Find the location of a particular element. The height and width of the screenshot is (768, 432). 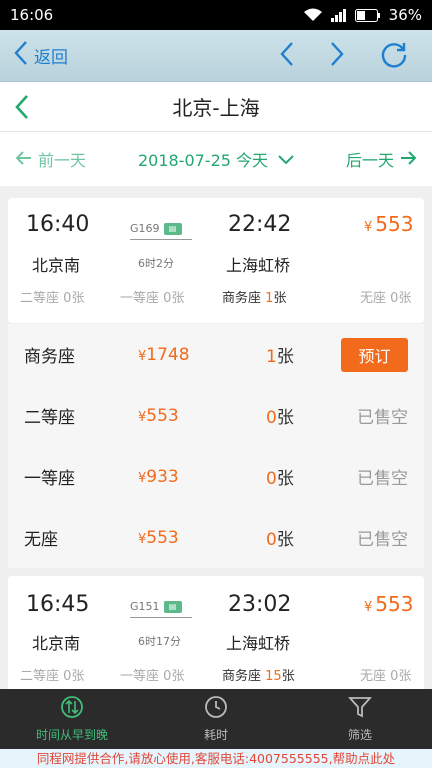

arrive-time: 22:42 is located at coordinates (260, 224).